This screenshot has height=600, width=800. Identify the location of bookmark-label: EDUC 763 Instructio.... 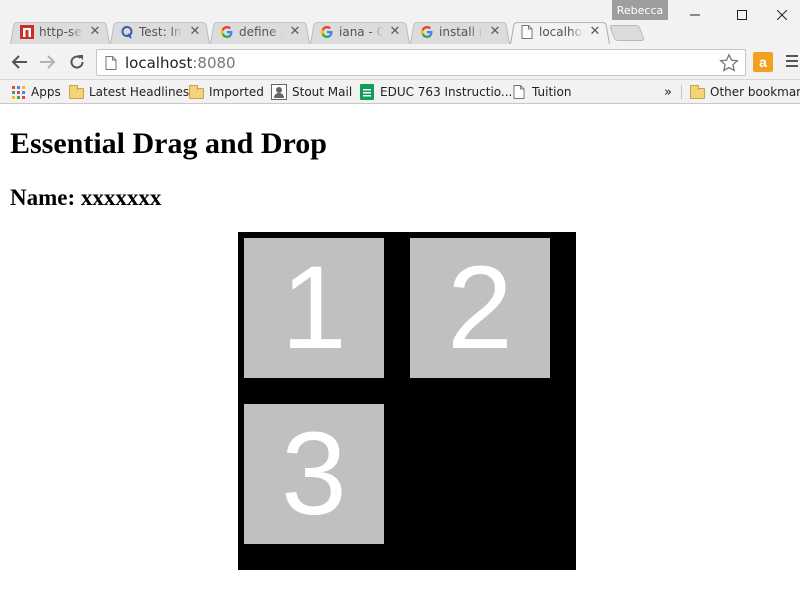
(446, 92).